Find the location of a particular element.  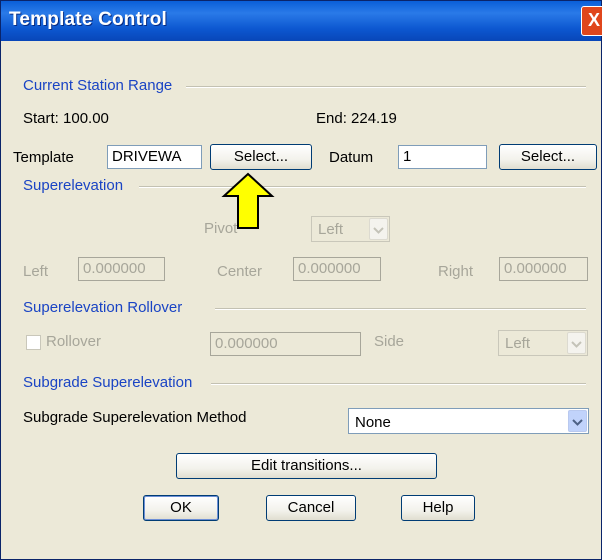

ok-button: OK is located at coordinates (181, 508).